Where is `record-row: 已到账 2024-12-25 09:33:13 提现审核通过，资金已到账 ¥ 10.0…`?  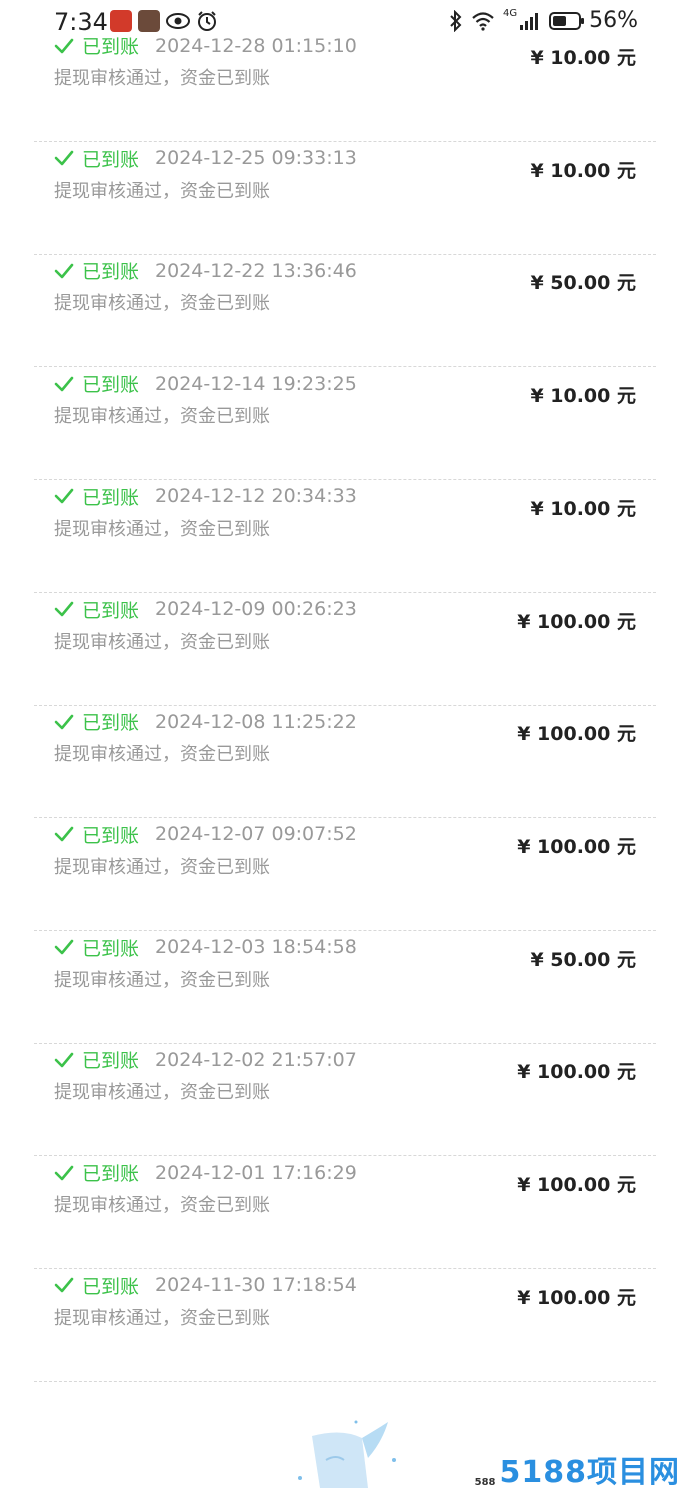
record-row: 已到账 2024-12-25 09:33:13 提现审核通过，资金已到账 ¥ 10.0… is located at coordinates (345, 199).